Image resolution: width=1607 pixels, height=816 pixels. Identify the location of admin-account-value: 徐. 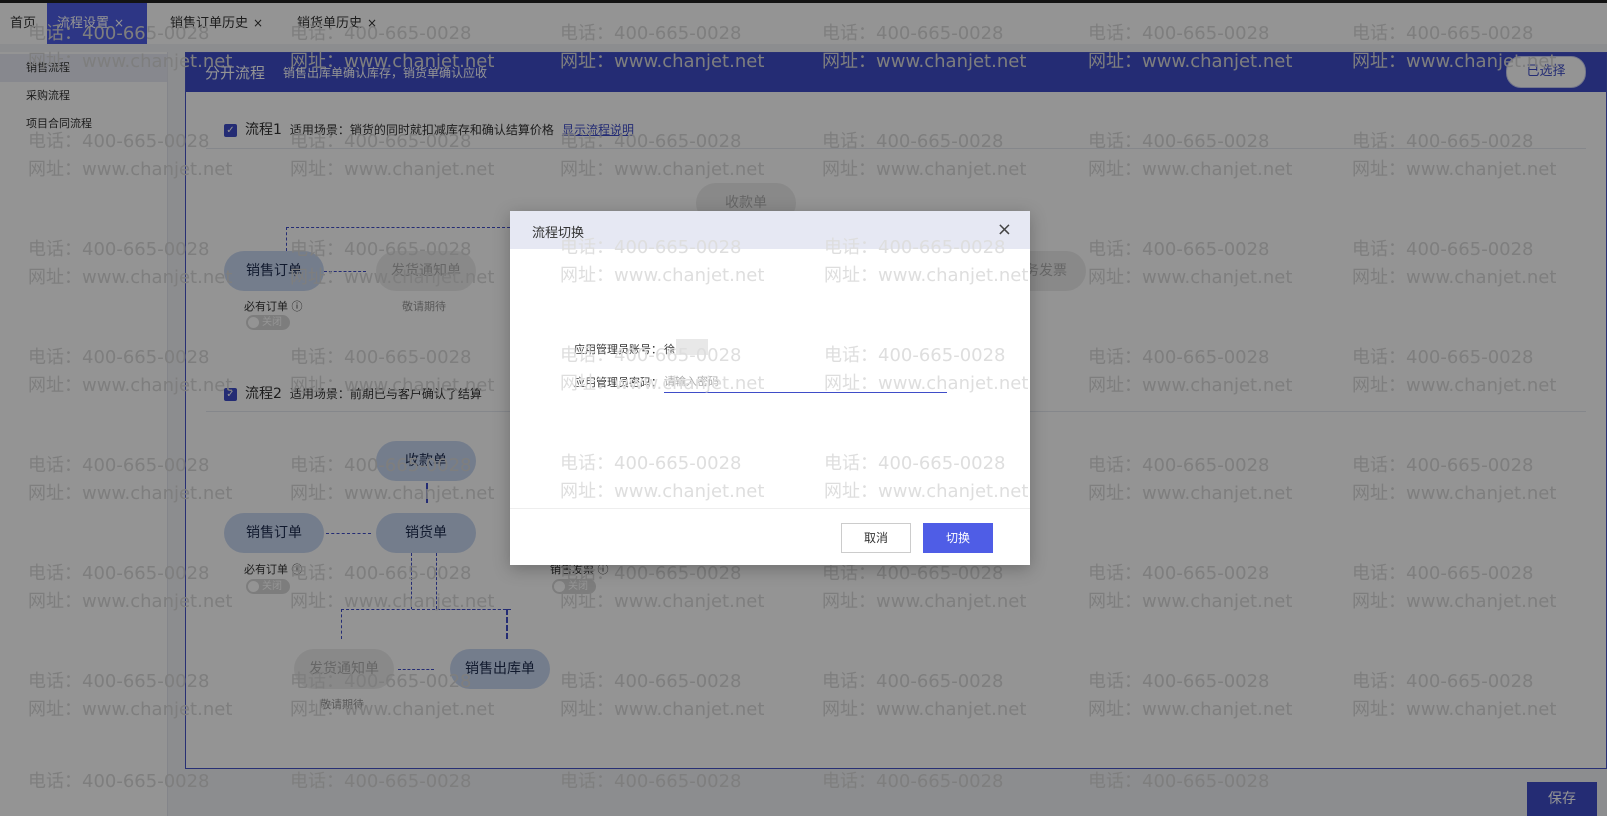
(669, 349).